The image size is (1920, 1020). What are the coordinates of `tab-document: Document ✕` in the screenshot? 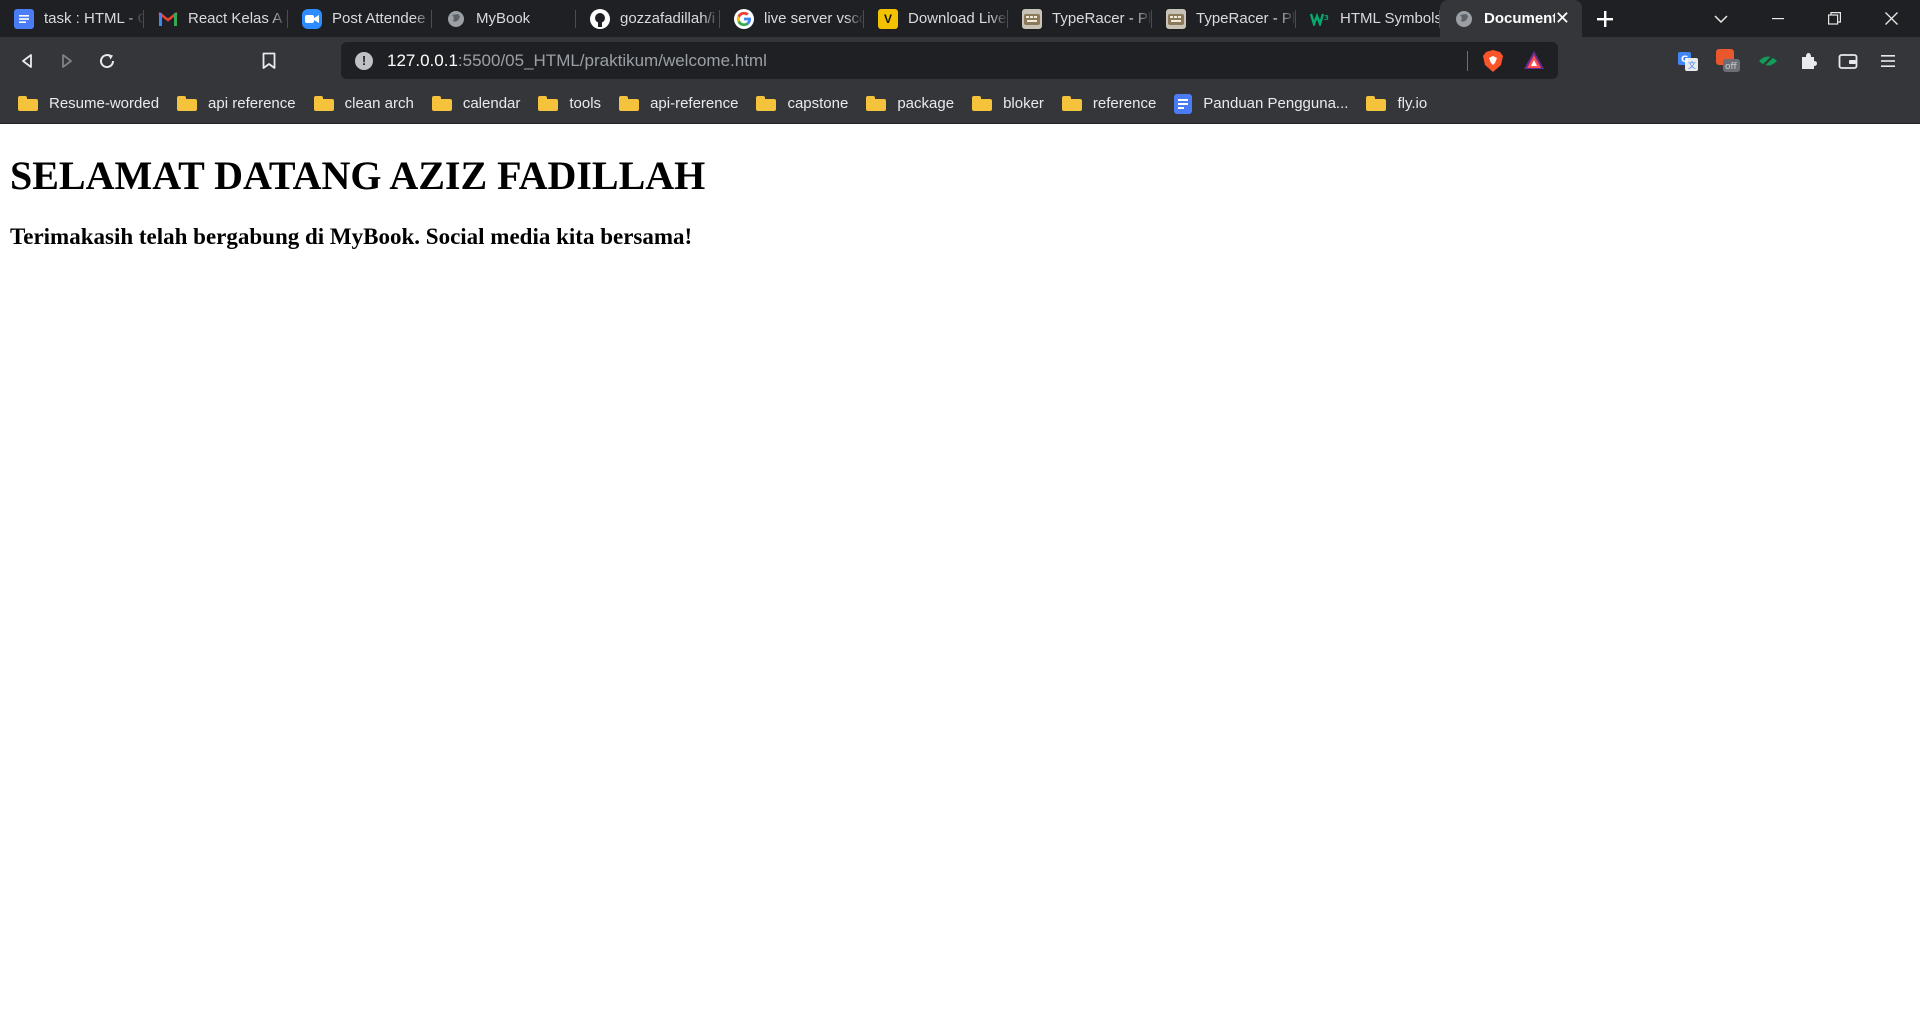 It's located at (1511, 18).